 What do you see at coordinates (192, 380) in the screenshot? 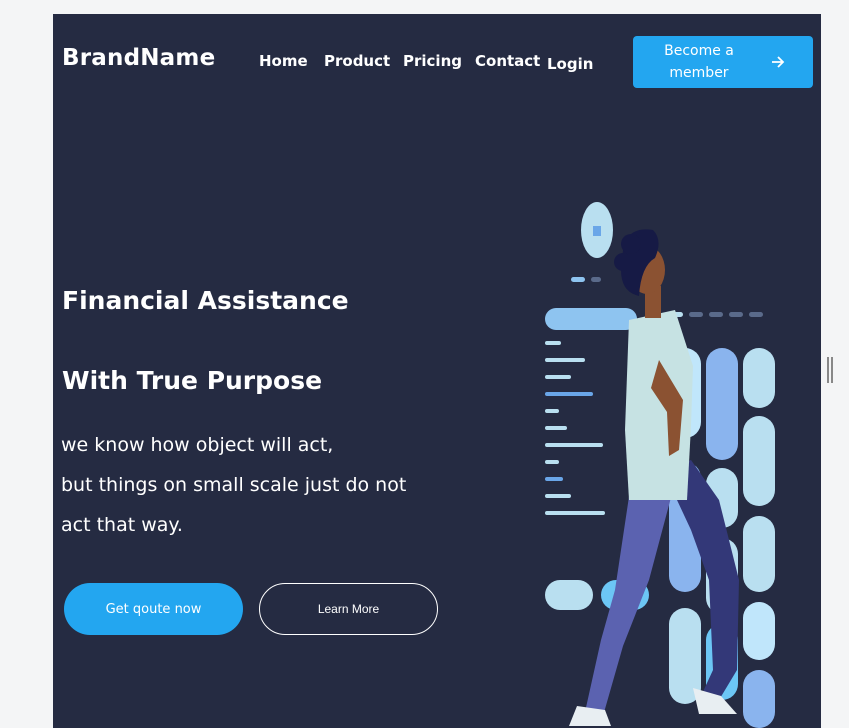
I see `hero-title-line-2: With True Purpose` at bounding box center [192, 380].